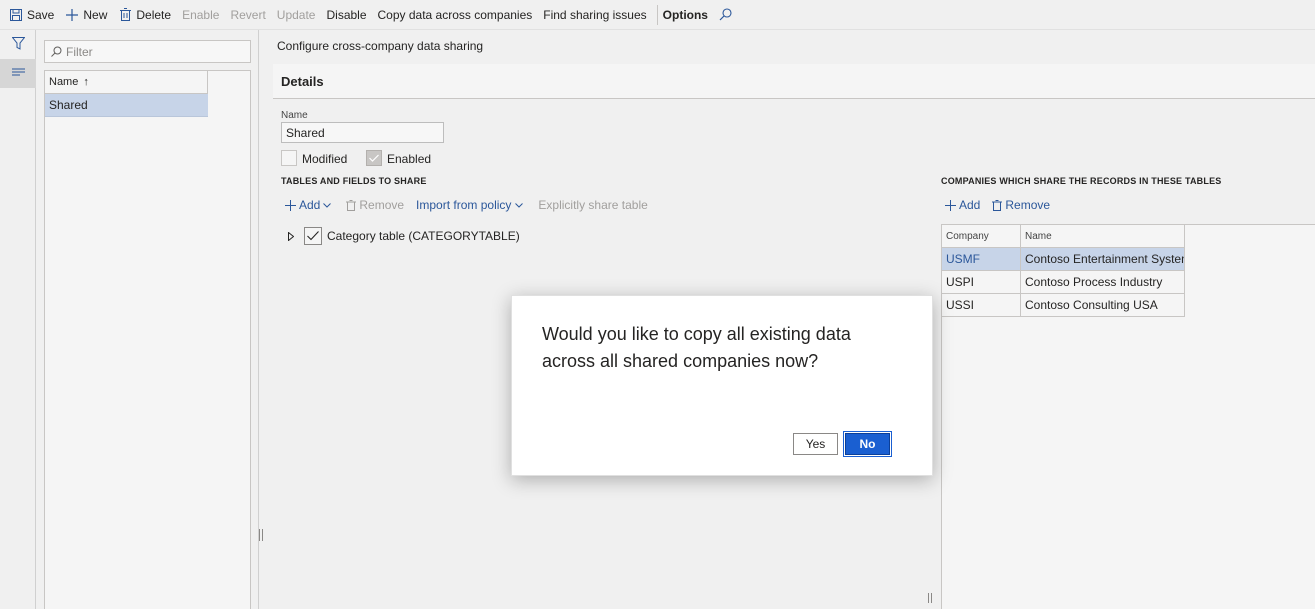 The width and height of the screenshot is (1315, 609). I want to click on checkmark-icon, so click(374, 158).